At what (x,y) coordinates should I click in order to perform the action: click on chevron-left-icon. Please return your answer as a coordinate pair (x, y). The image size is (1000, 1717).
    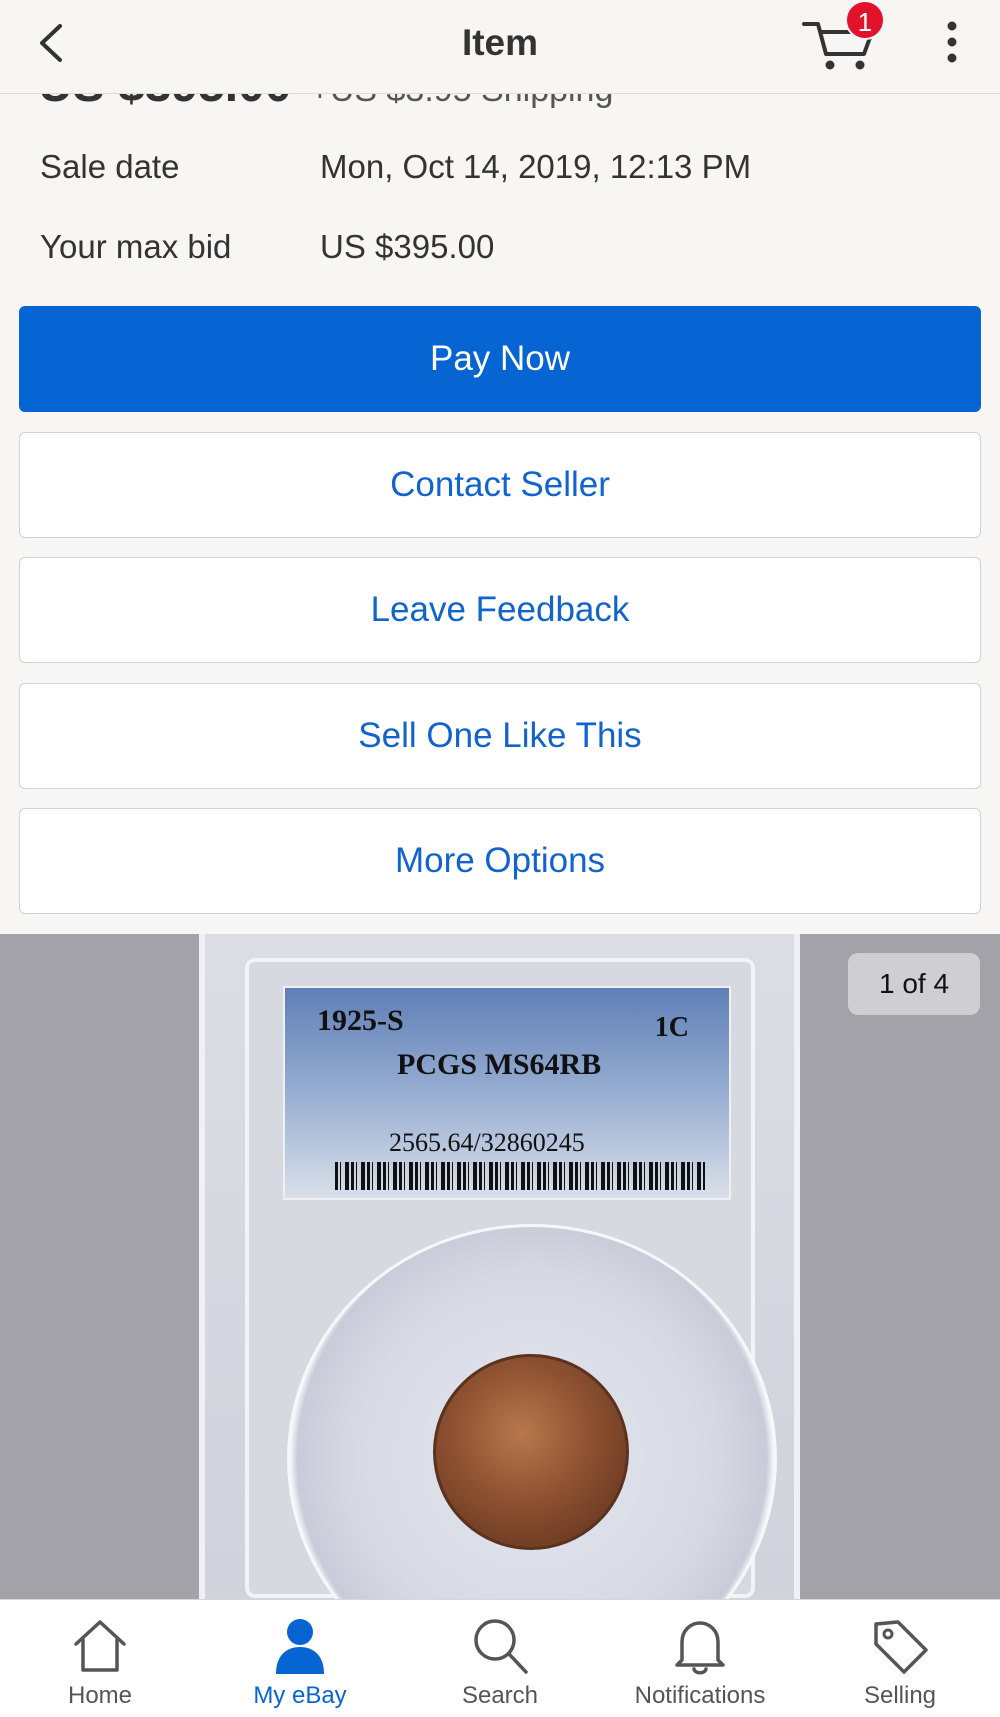
    Looking at the image, I should click on (51, 43).